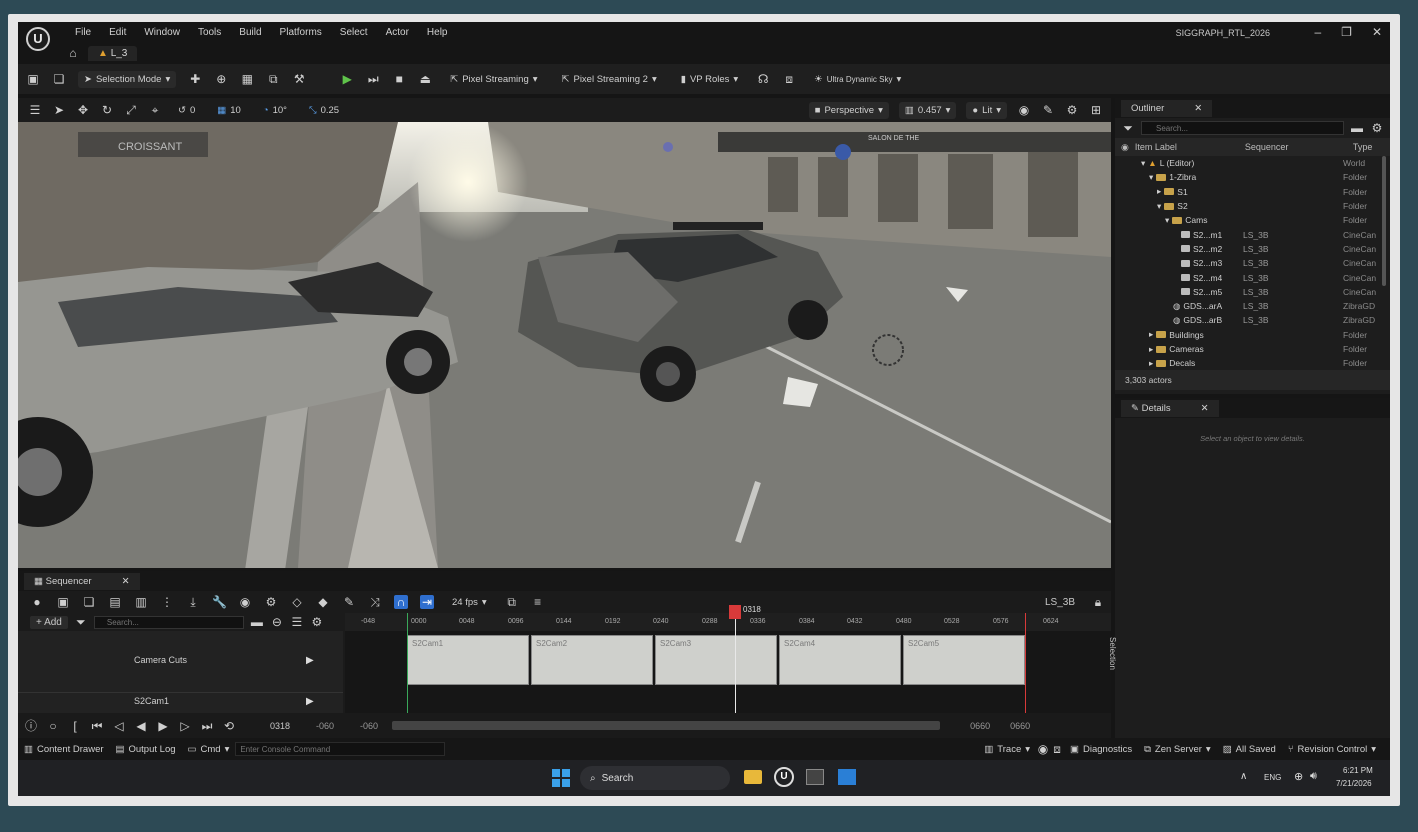 Image resolution: width=1418 pixels, height=832 pixels. Describe the element at coordinates (155, 110) in the screenshot. I see `surface-snap-icon: ⌖` at that location.